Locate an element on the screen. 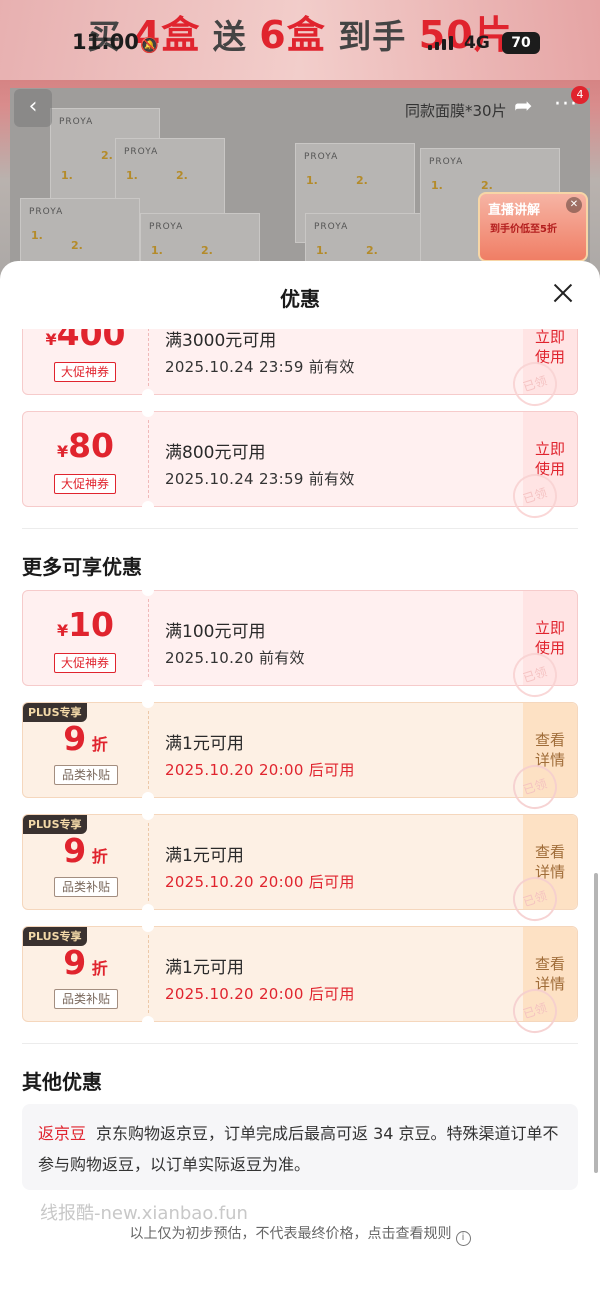  similar-product-label: 同款面膜*30片 is located at coordinates (456, 110).